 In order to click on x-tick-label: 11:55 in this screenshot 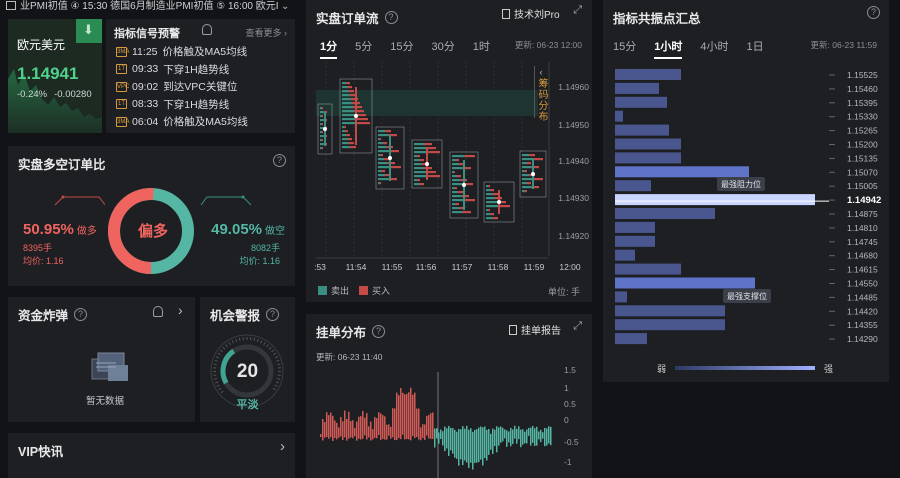, I will do `click(392, 266)`.